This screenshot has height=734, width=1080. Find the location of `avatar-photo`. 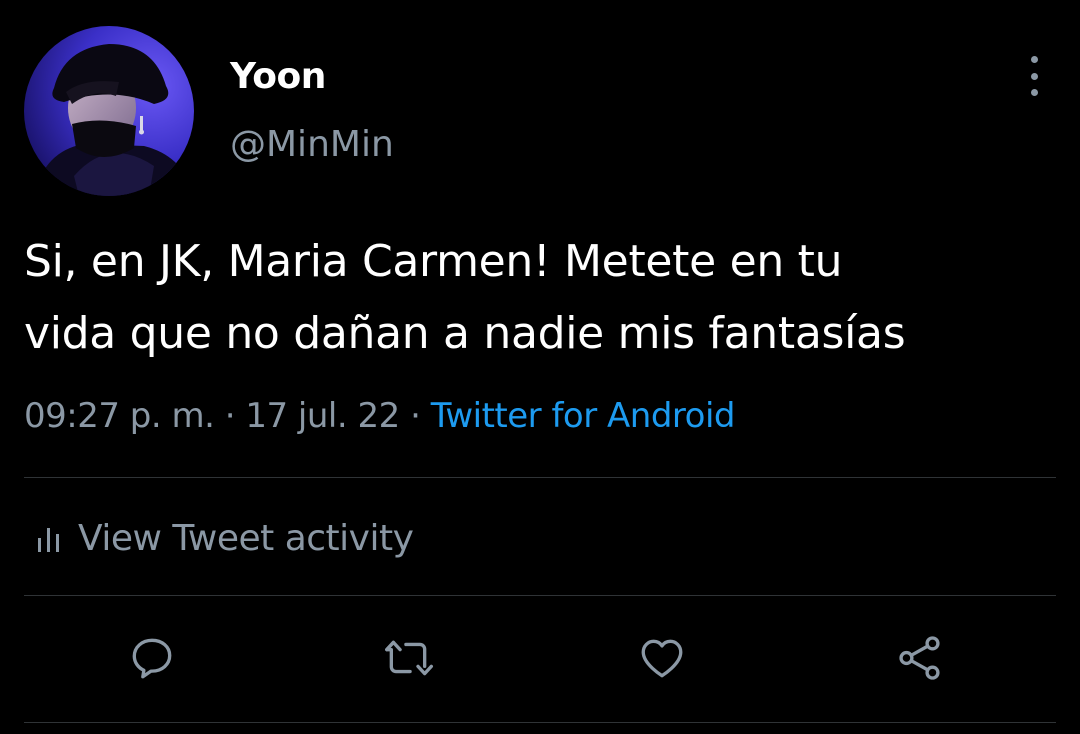

avatar-photo is located at coordinates (109, 111).